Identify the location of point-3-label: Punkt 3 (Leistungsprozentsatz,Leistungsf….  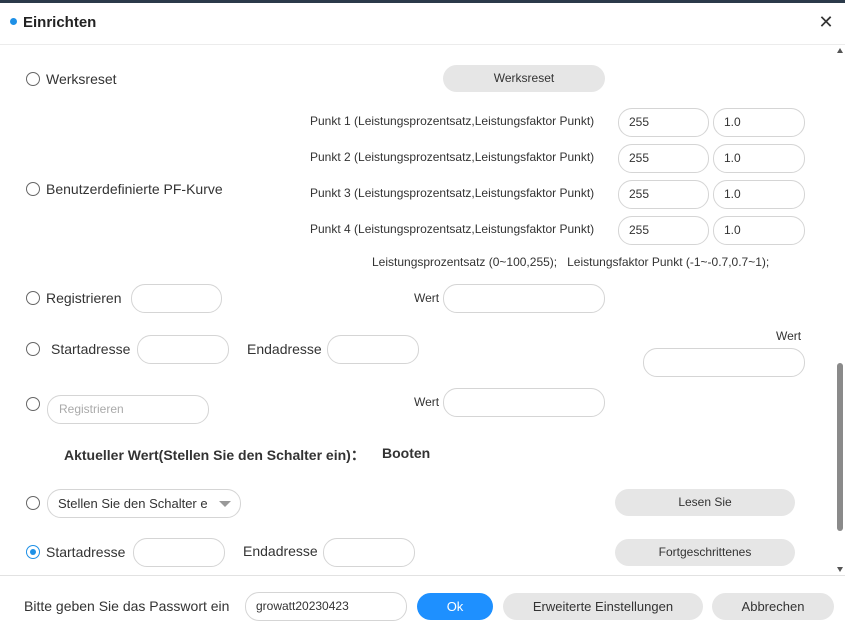
(452, 193).